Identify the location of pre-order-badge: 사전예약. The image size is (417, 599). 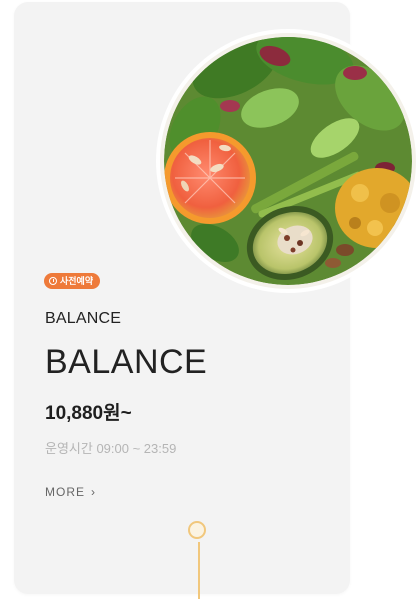
(72, 281).